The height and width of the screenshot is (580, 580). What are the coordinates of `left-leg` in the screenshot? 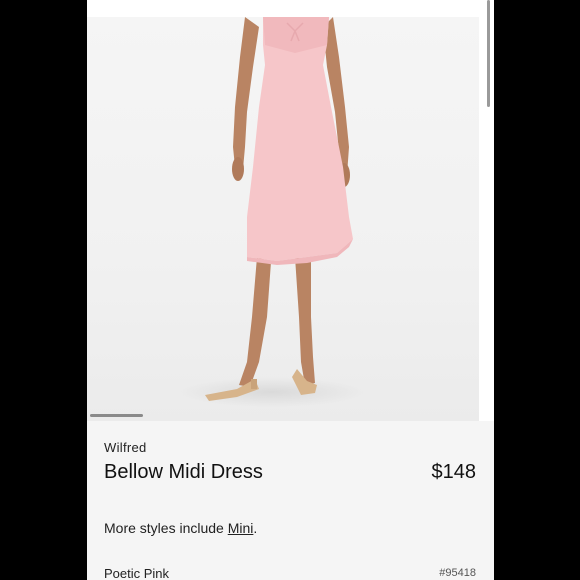 It's located at (255, 322).